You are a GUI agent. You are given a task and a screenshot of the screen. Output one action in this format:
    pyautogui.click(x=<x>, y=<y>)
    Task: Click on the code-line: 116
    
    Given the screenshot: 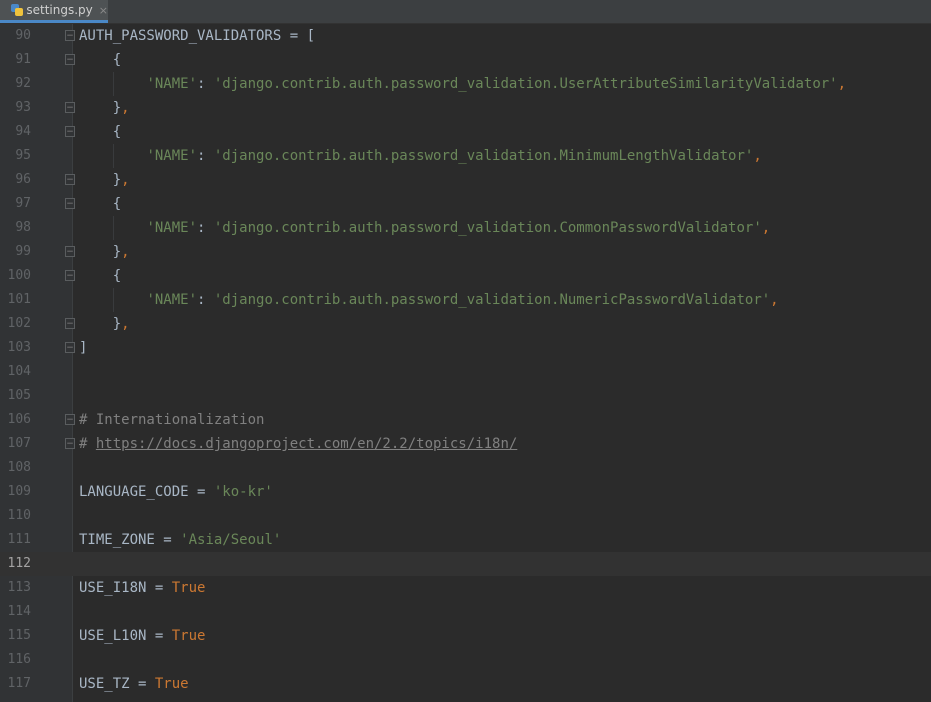 What is the action you would take?
    pyautogui.click(x=465, y=660)
    